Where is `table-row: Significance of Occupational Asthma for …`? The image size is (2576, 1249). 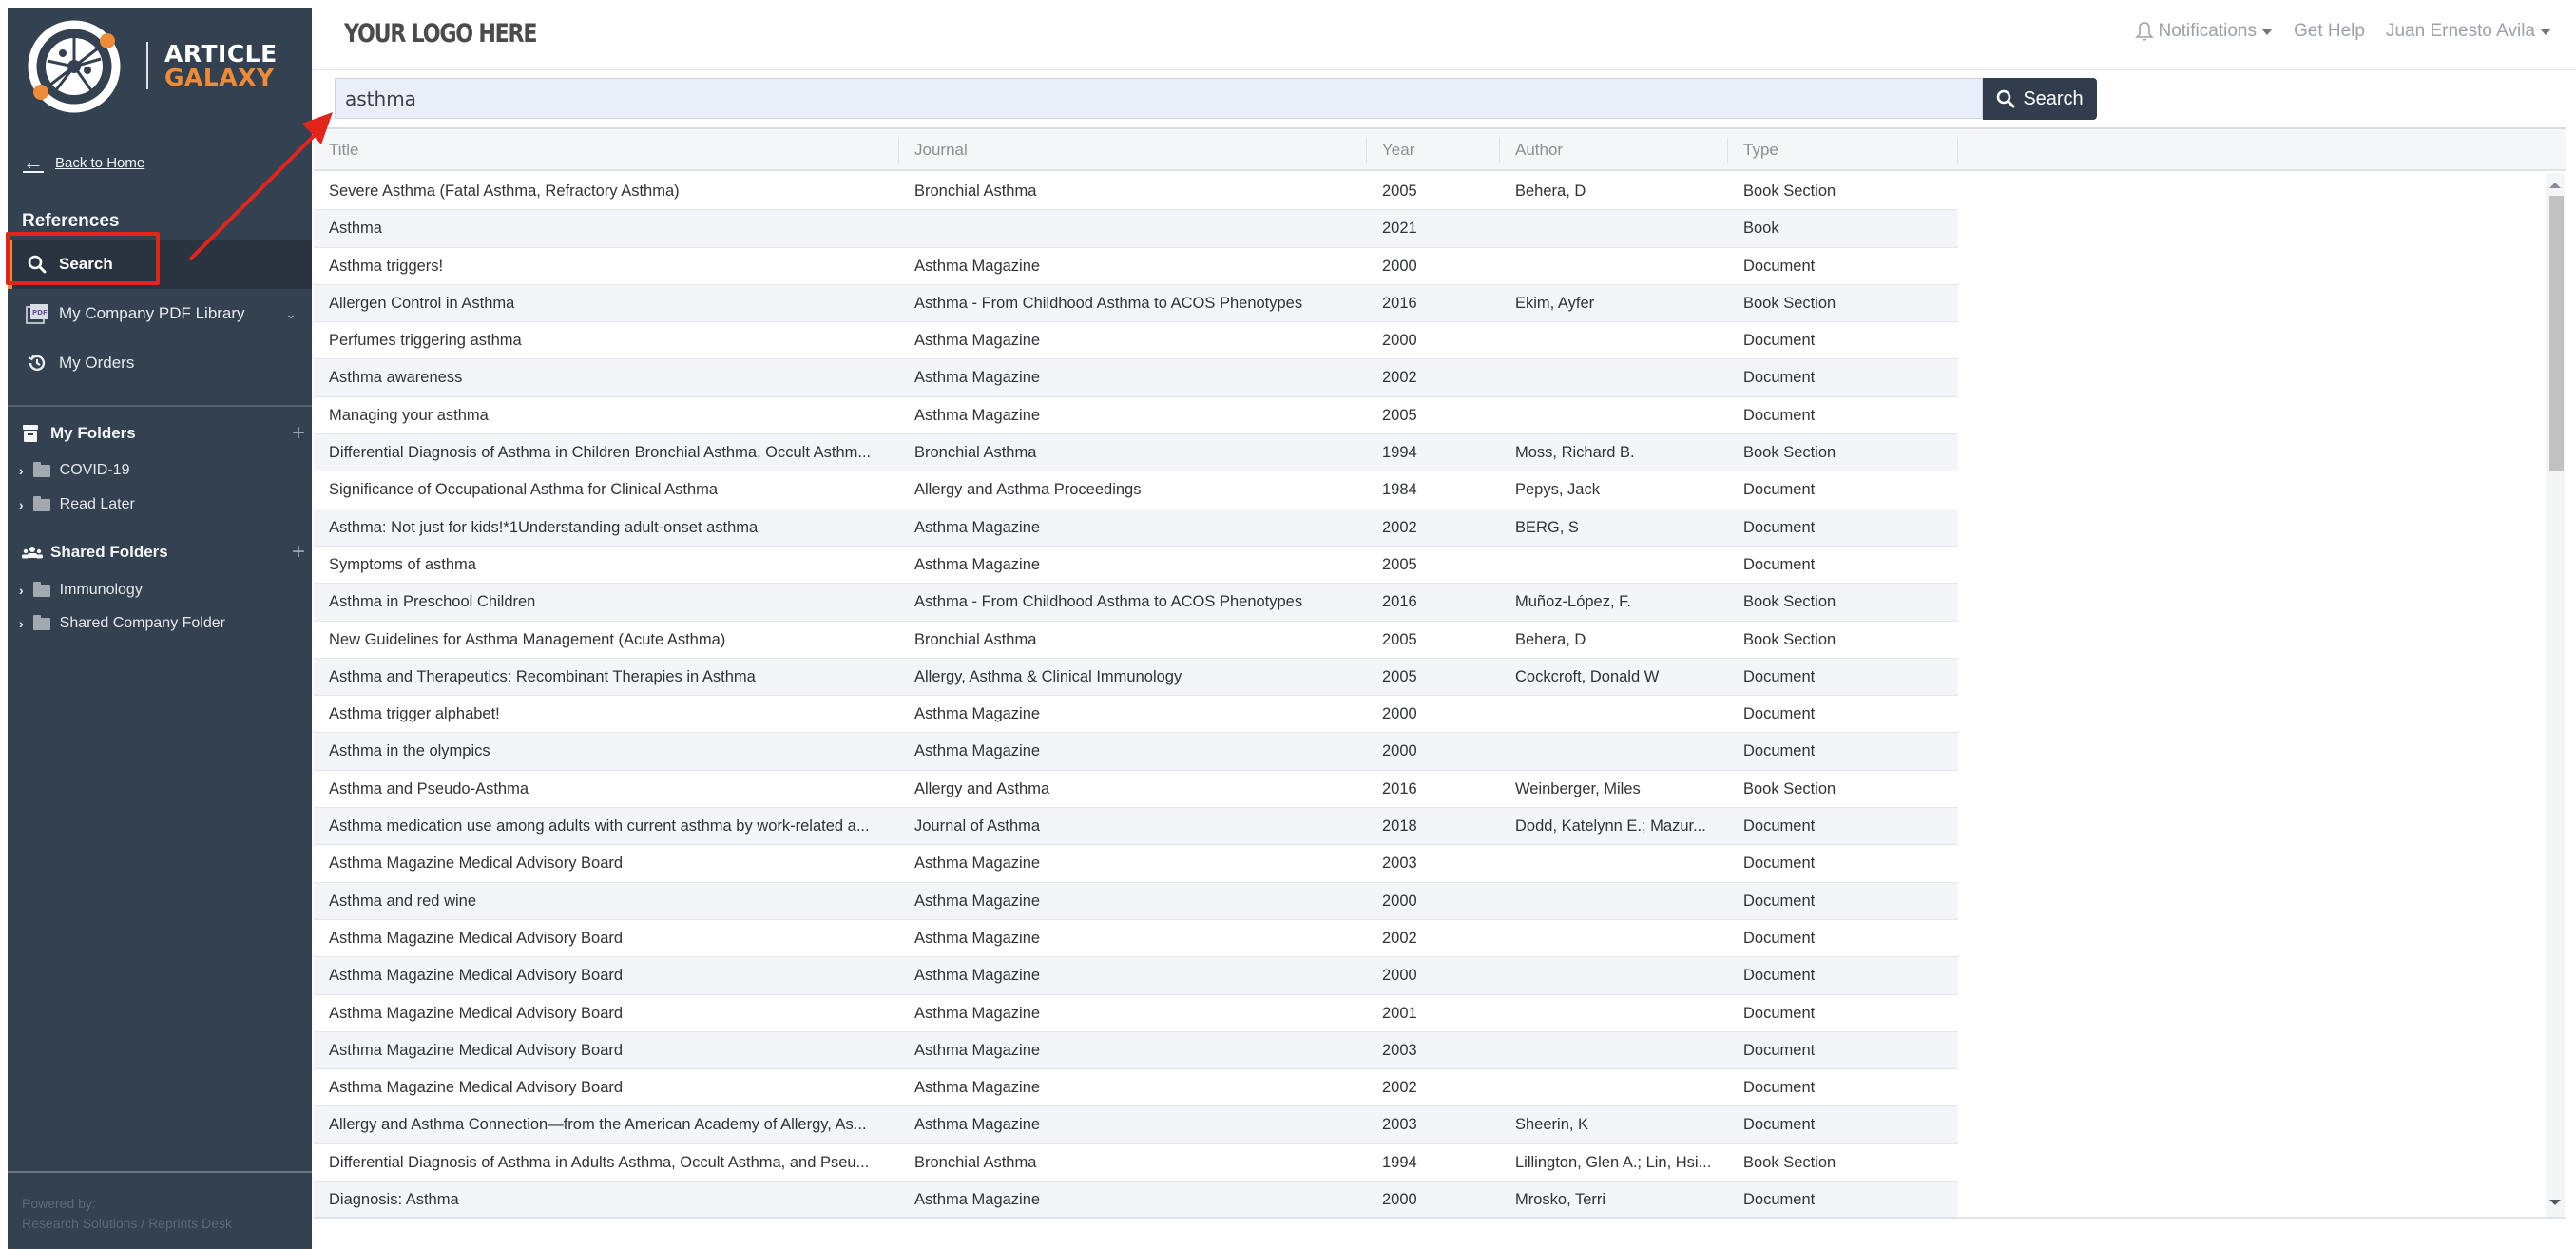 table-row: Significance of Occupational Asthma for … is located at coordinates (1136, 490).